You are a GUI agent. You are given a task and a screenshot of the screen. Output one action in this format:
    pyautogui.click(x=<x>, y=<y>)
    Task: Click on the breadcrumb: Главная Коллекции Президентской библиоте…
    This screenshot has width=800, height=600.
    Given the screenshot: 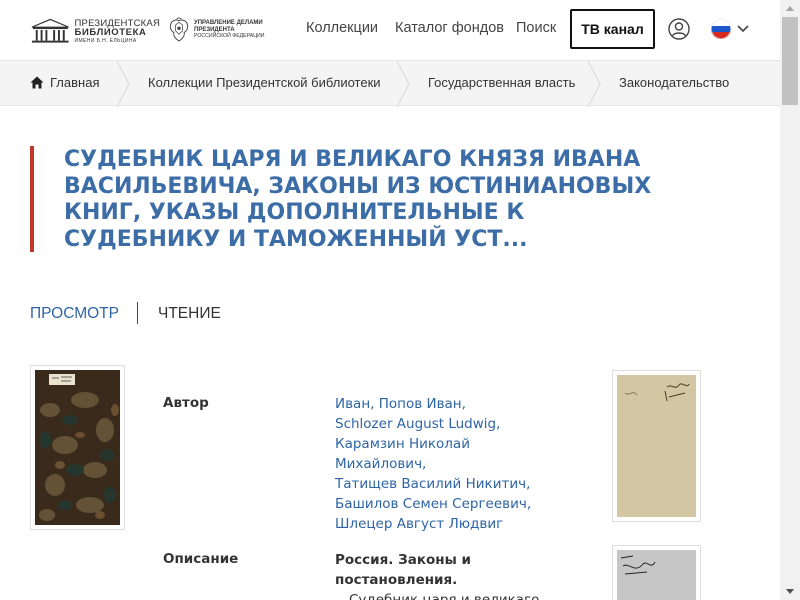 What is the action you would take?
    pyautogui.click(x=390, y=83)
    